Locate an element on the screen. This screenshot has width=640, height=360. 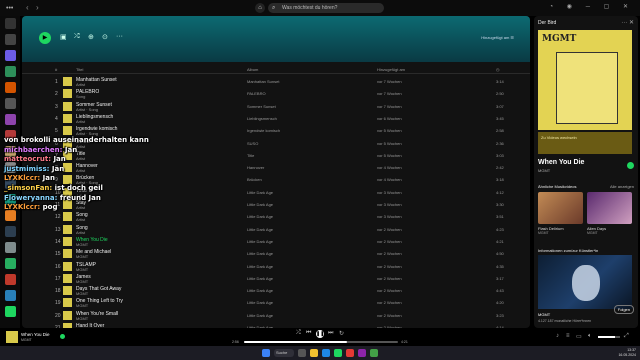
track-album: Lieblingsmensch is located at coordinates (262, 118).